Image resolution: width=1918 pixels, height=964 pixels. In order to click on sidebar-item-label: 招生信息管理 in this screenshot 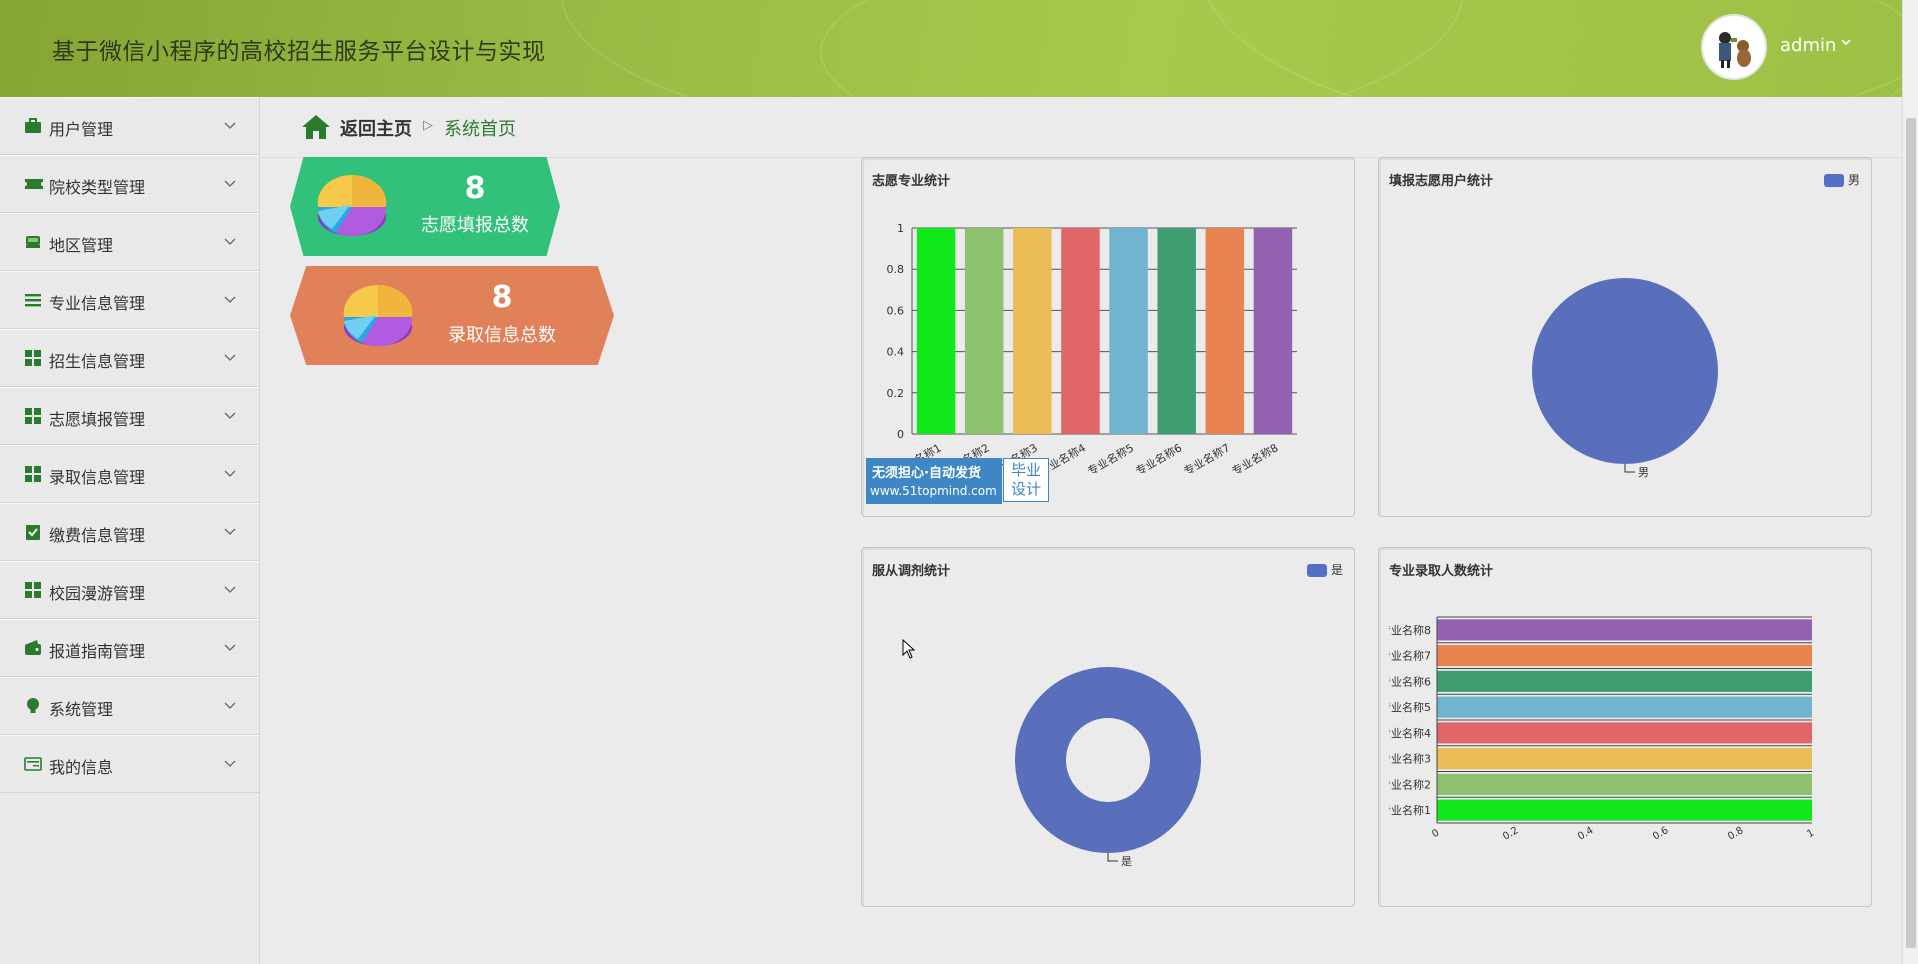, I will do `click(97, 361)`.